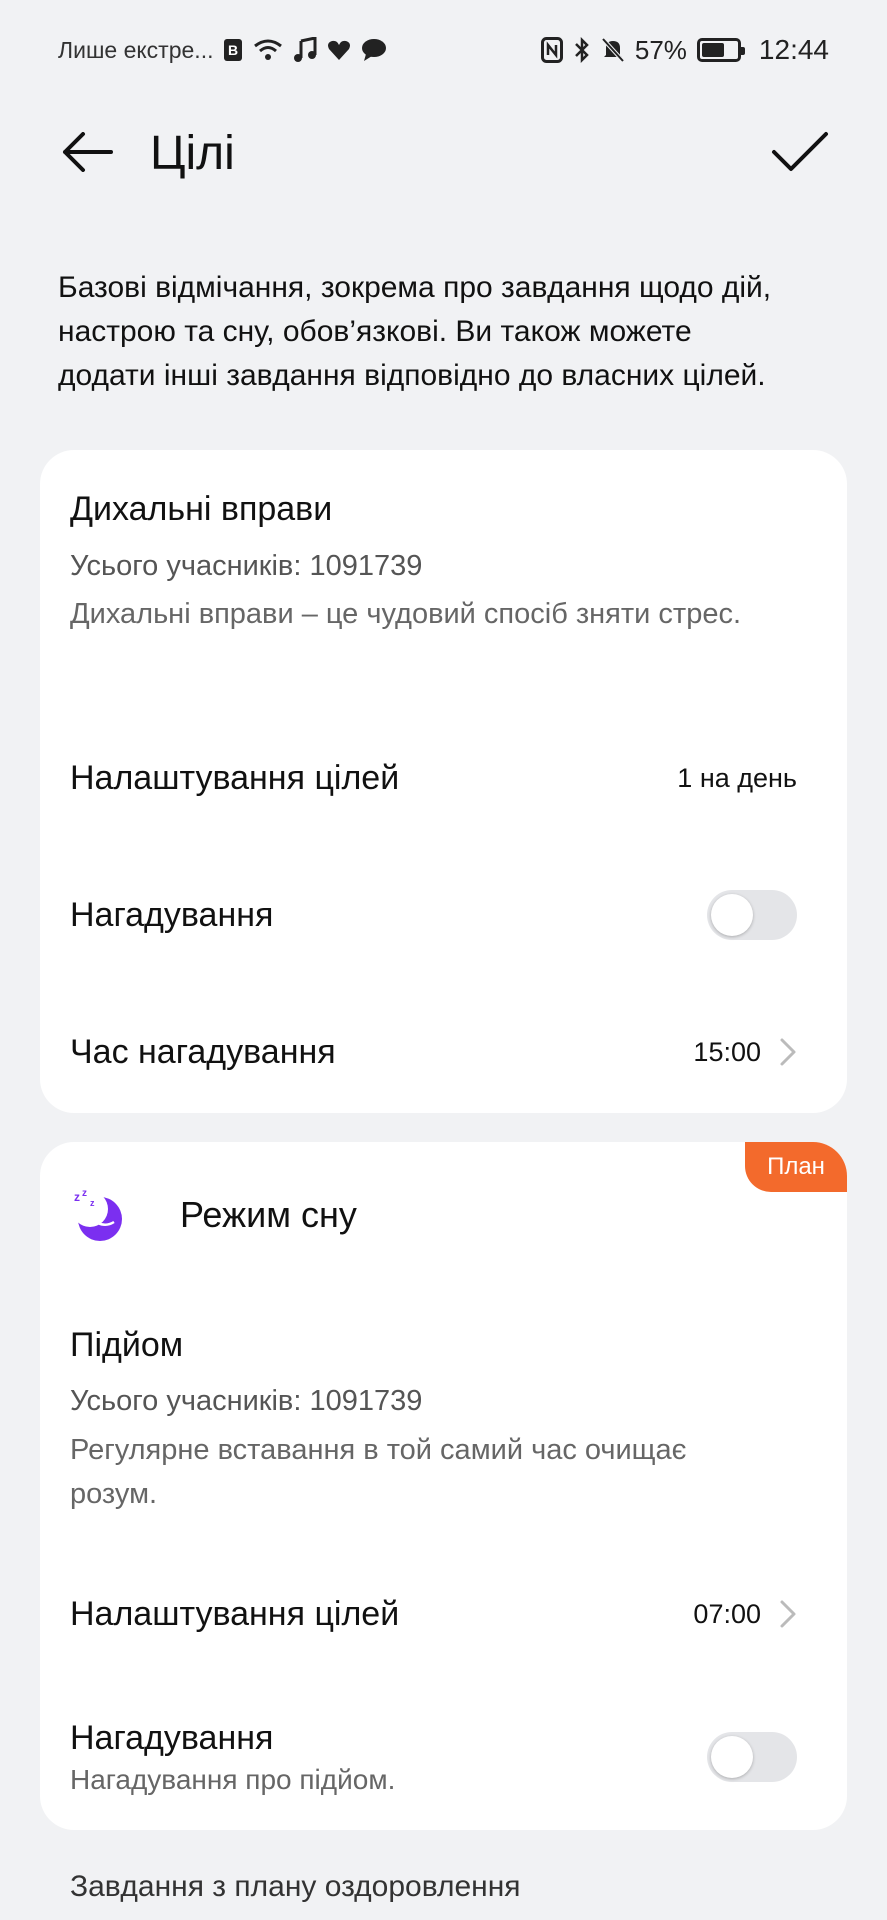  What do you see at coordinates (203, 1051) in the screenshot?
I see `reminder-time-label: Час нагадування` at bounding box center [203, 1051].